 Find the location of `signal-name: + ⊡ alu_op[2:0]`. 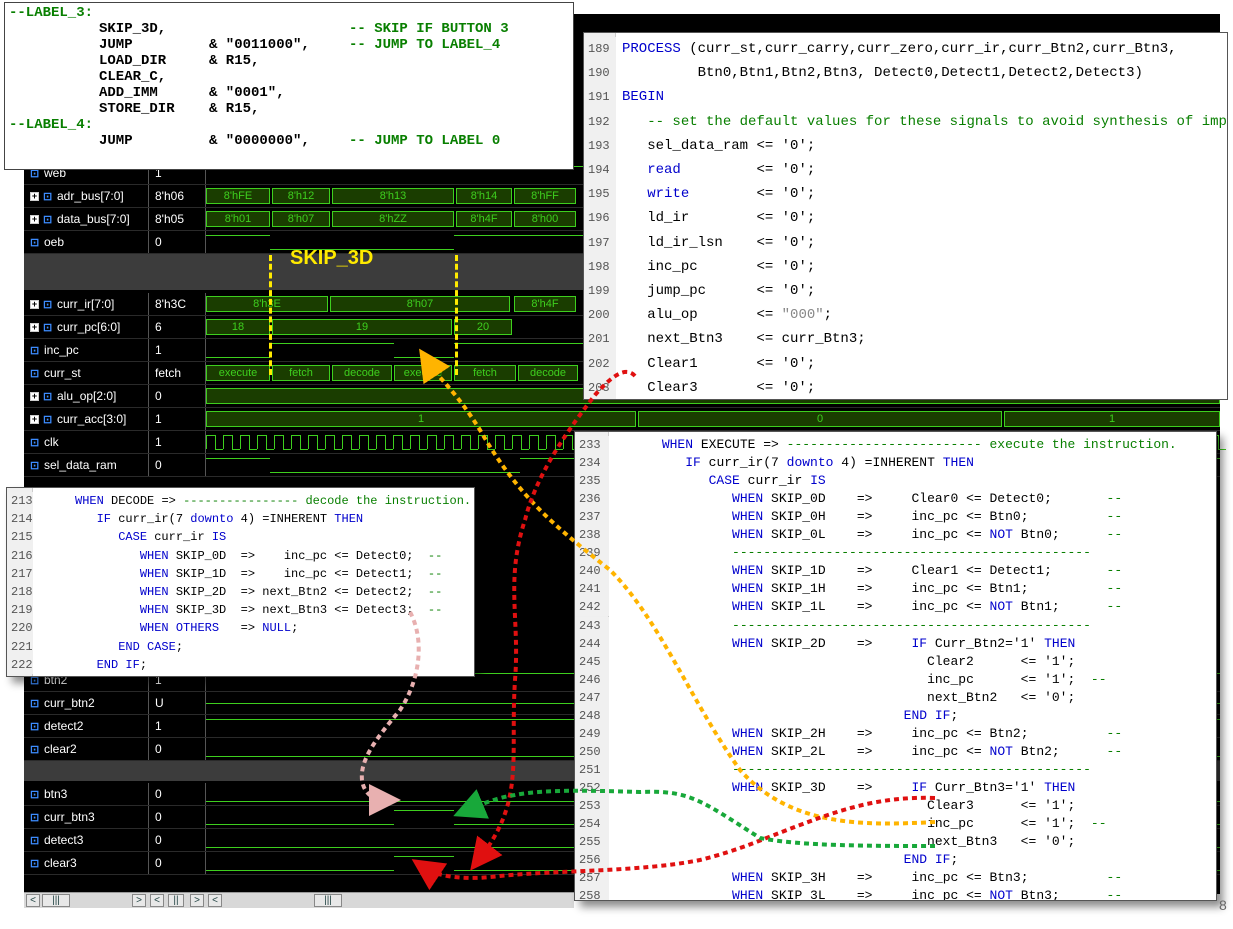

signal-name: + ⊡ alu_op[2:0] is located at coordinates (86, 396).